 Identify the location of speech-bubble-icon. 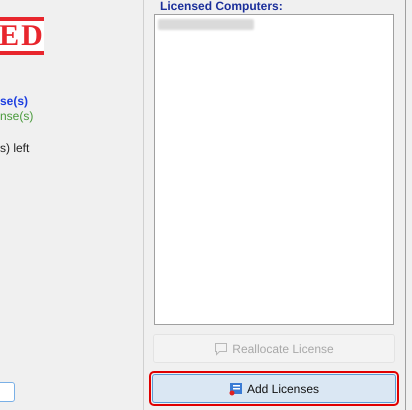
(221, 349).